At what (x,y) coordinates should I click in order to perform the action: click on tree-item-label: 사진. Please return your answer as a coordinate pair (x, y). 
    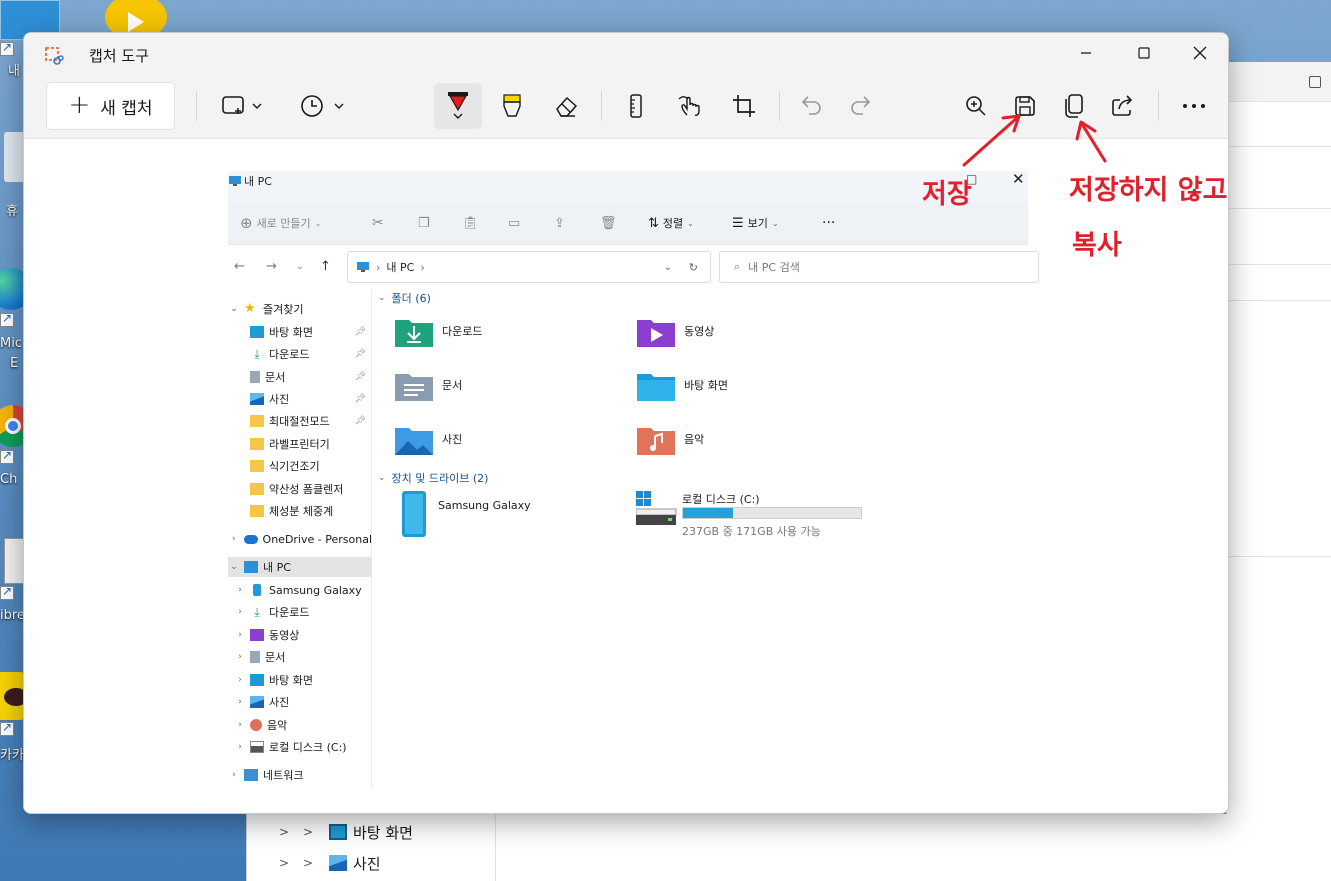
    Looking at the image, I should click on (367, 863).